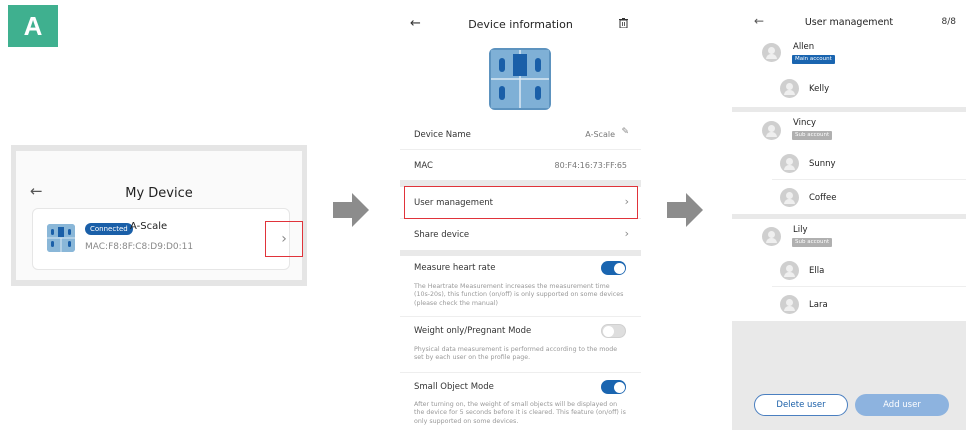  Describe the element at coordinates (61, 238) in the screenshot. I see `scale-thumbnail-icon` at that location.